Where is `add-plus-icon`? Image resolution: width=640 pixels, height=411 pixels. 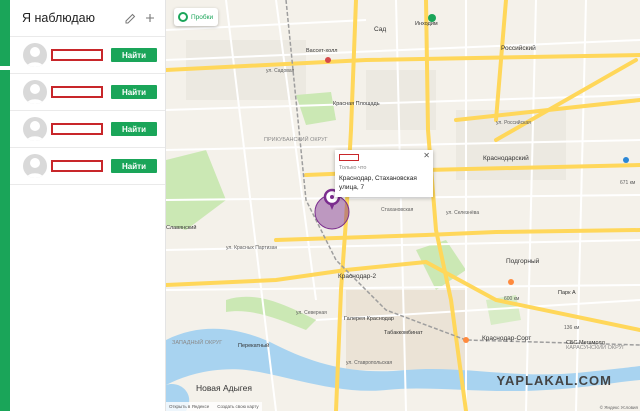
add-plus-icon is located at coordinates (150, 18).